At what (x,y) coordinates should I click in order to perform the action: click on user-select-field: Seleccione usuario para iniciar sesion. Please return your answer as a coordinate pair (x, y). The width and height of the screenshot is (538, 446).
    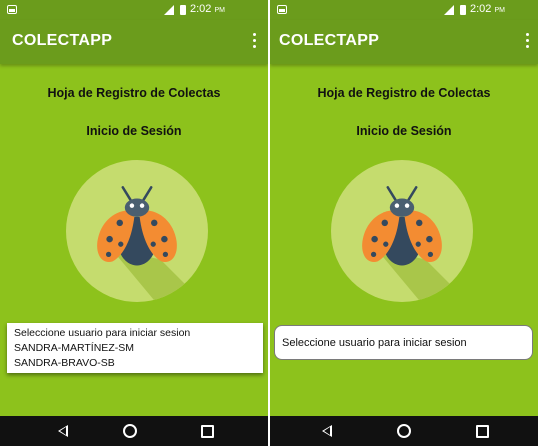
    Looking at the image, I should click on (403, 342).